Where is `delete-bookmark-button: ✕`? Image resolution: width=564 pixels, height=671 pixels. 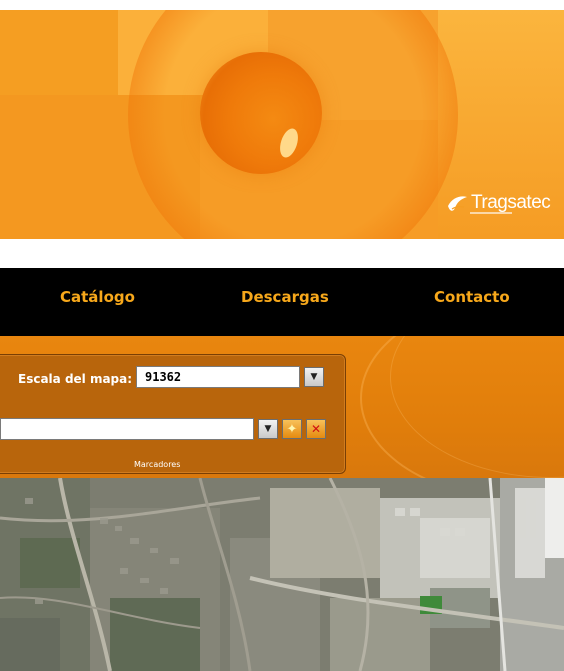
delete-bookmark-button: ✕ is located at coordinates (316, 429).